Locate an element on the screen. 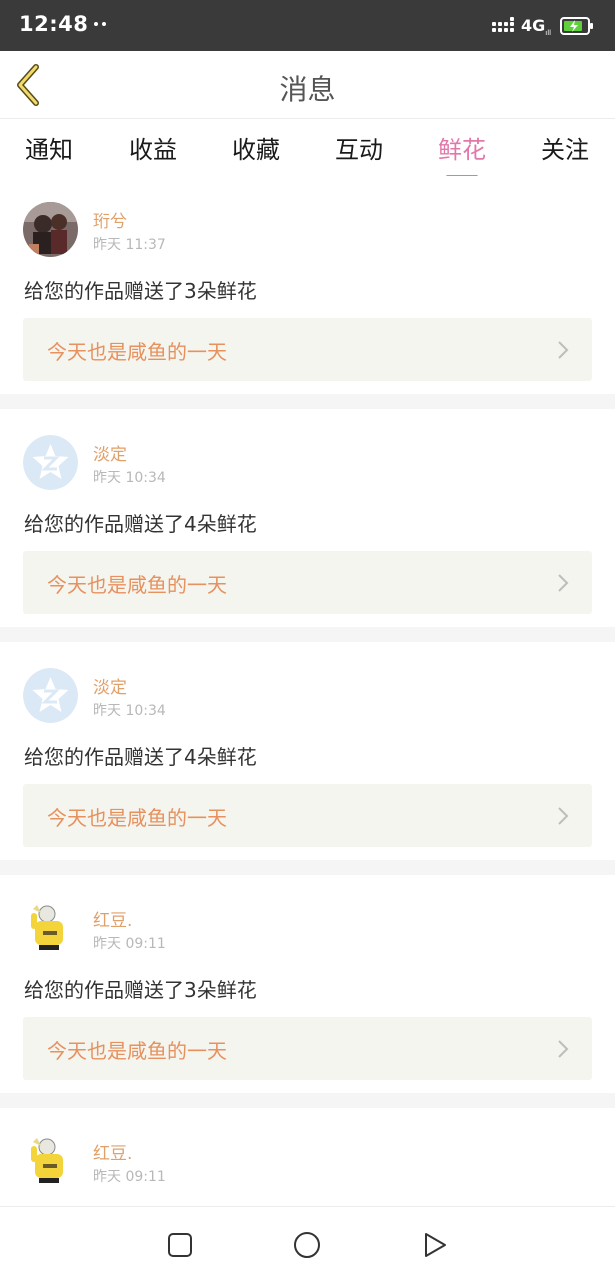 Image resolution: width=615 pixels, height=1280 pixels. tab-flowers: 鲜花 is located at coordinates (462, 154).